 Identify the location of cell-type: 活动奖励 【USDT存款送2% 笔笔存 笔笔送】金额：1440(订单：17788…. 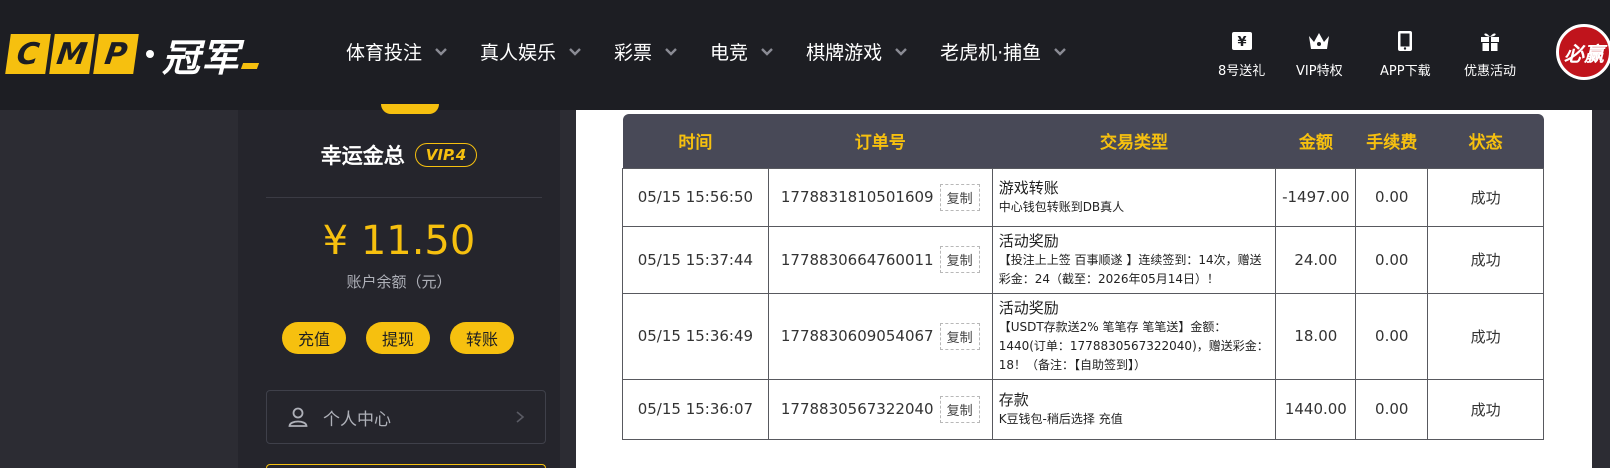
(1134, 336).